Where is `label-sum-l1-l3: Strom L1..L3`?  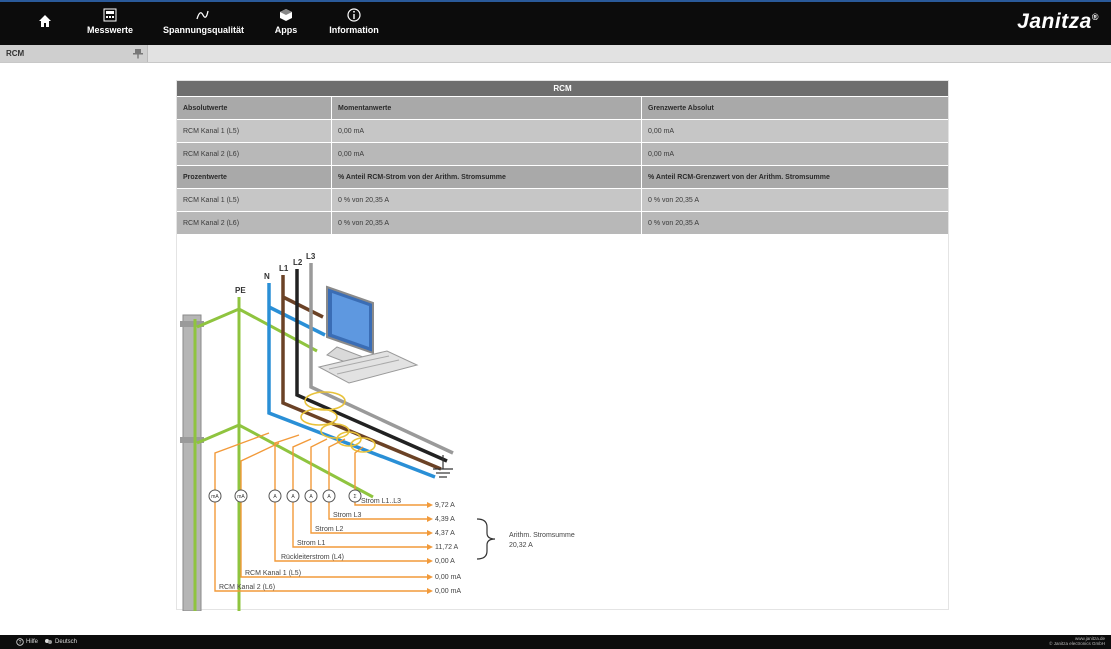
label-sum-l1-l3: Strom L1..L3 is located at coordinates (381, 501).